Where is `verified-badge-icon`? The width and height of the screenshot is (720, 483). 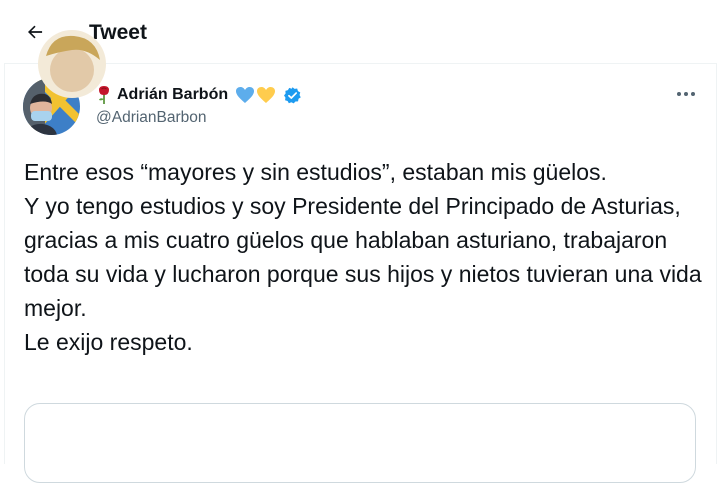
verified-badge-icon is located at coordinates (292, 94).